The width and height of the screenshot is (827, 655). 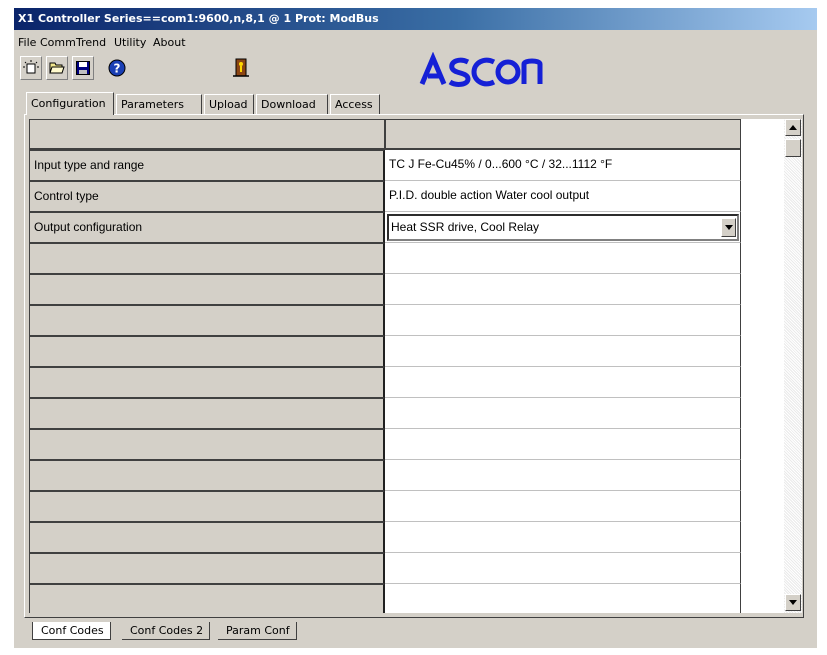 I want to click on save-icon, so click(x=83, y=68).